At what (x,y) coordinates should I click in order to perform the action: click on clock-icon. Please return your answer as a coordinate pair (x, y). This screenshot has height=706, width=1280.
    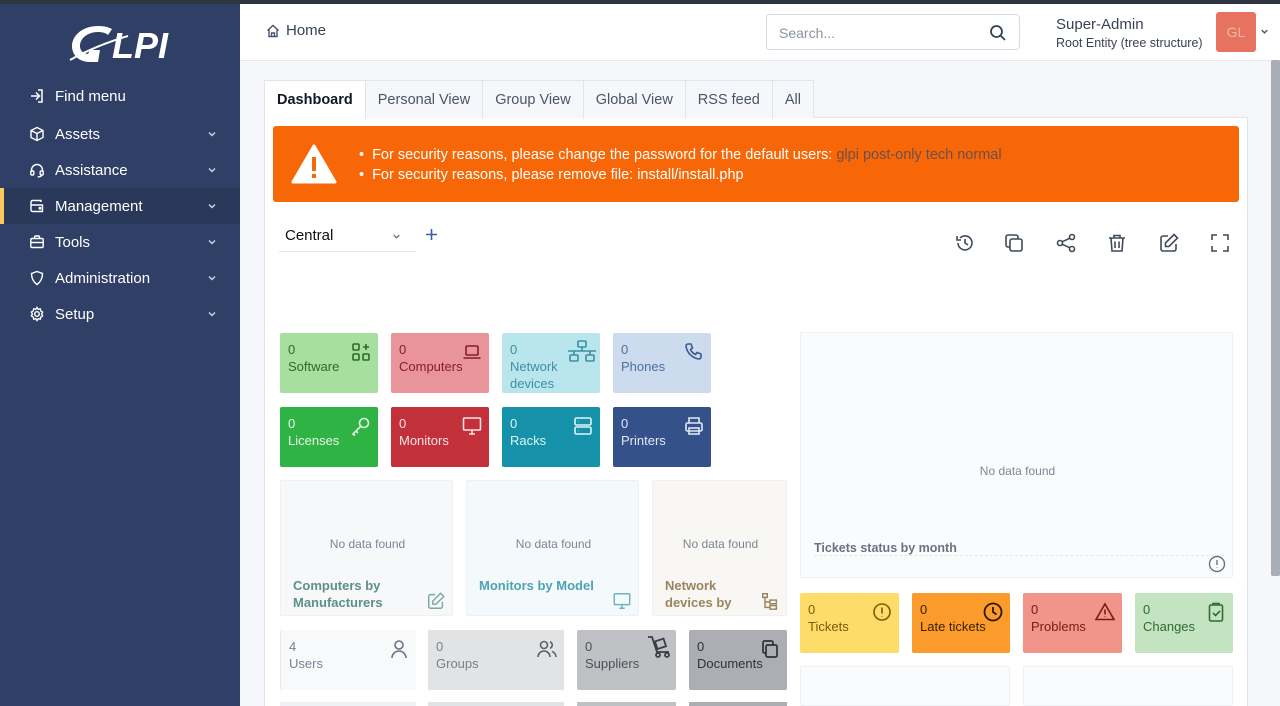
    Looking at the image, I should click on (993, 612).